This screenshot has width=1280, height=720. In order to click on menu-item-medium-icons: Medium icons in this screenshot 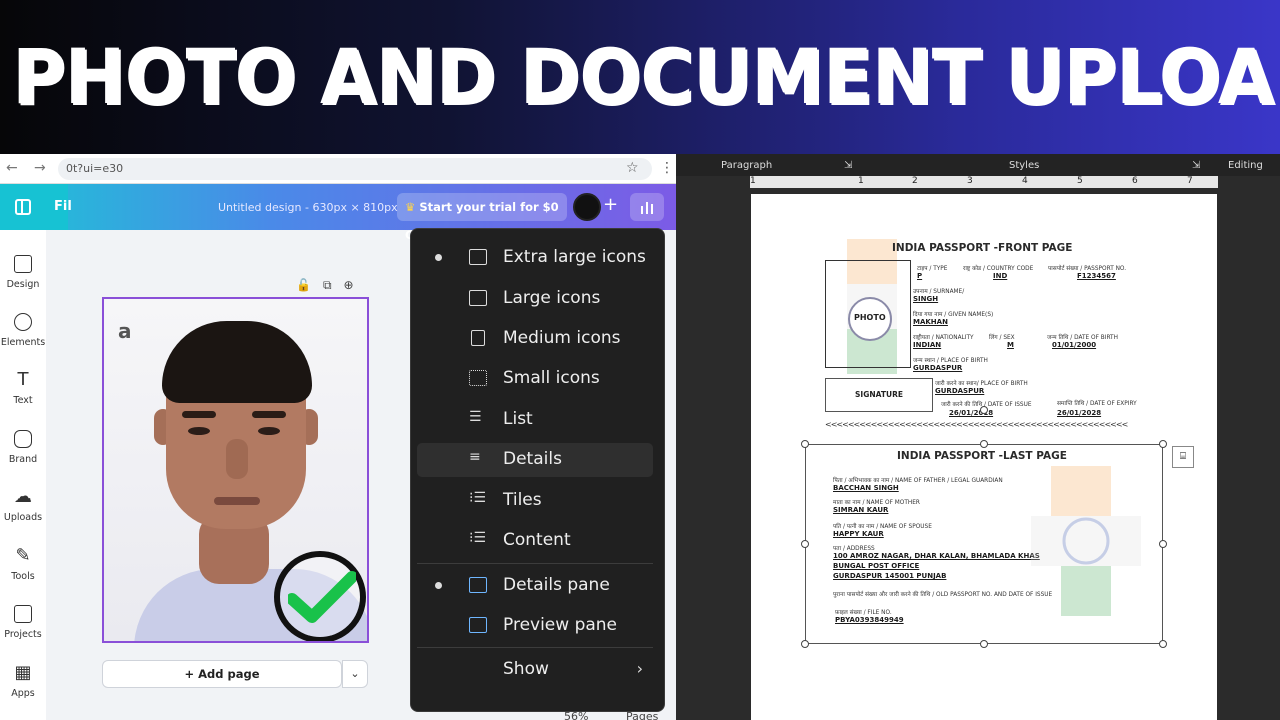, I will do `click(535, 339)`.